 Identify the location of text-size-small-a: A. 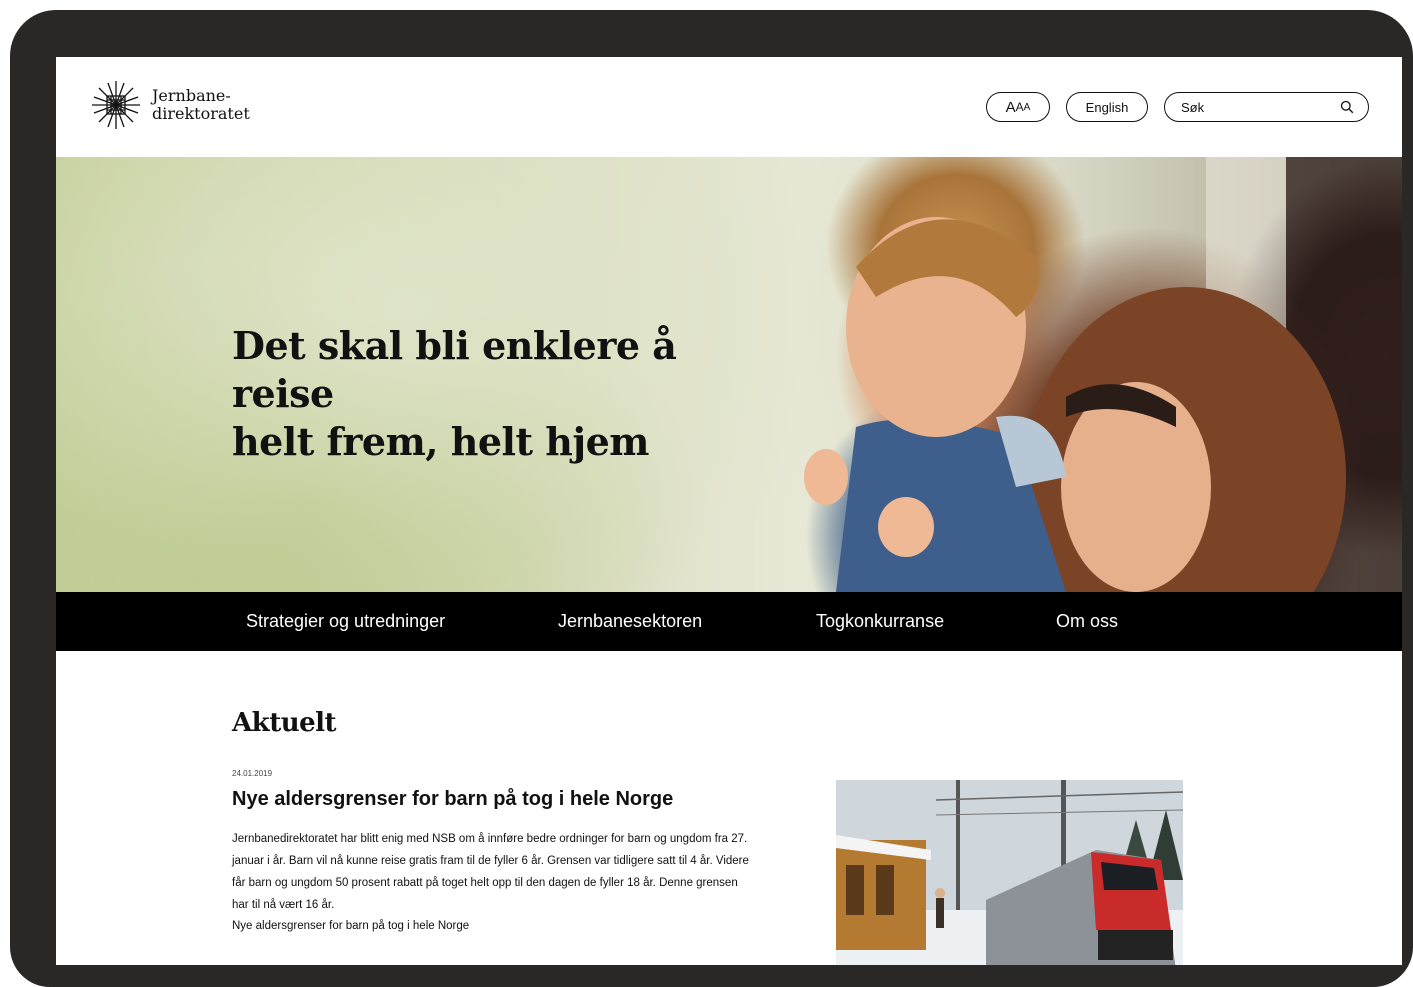
(1027, 107).